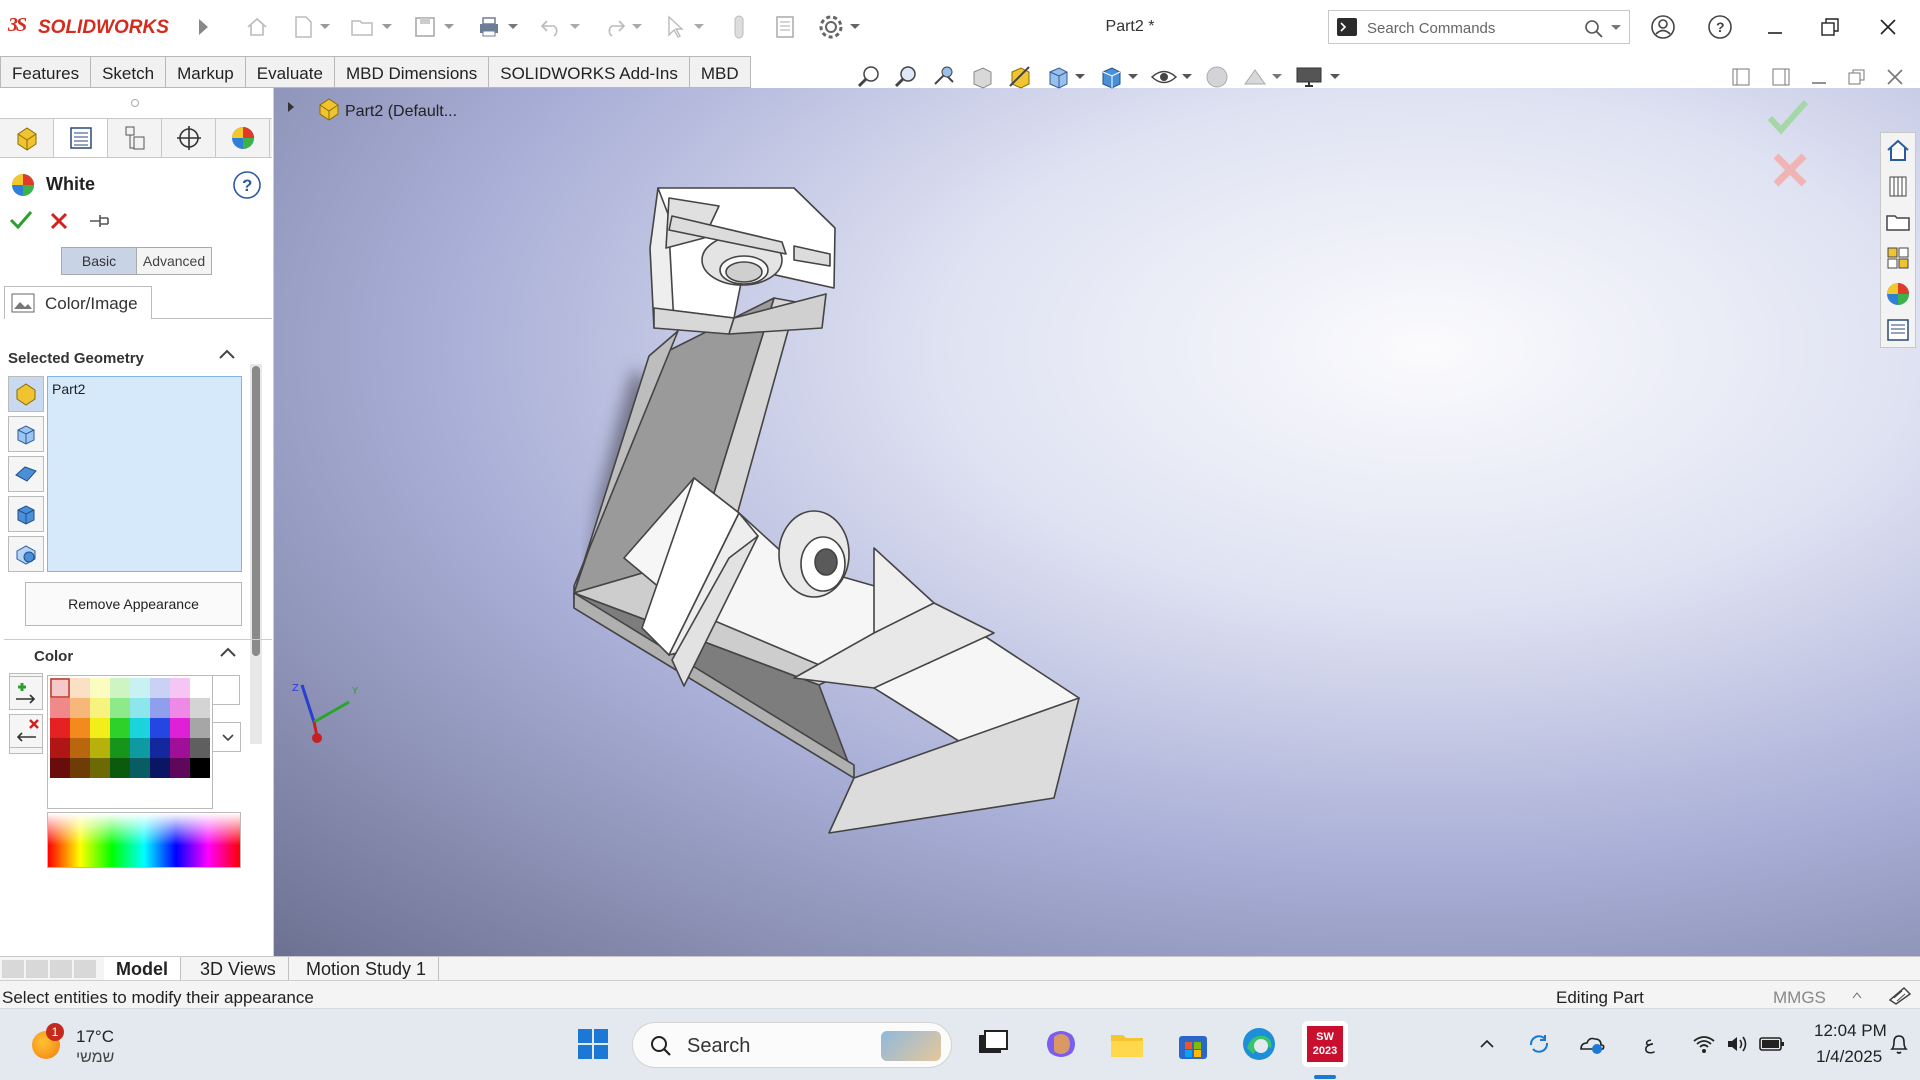 Image resolution: width=1920 pixels, height=1080 pixels. Describe the element at coordinates (1193, 1044) in the screenshot. I see `microsoft-store-icon` at that location.